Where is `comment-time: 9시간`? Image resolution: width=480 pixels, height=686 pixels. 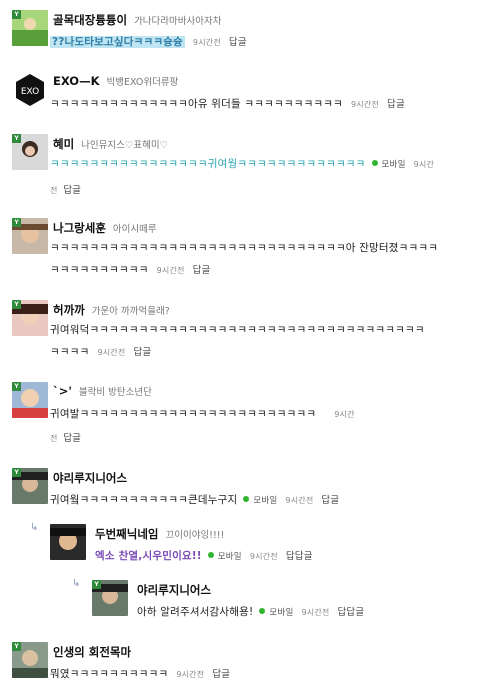 comment-time: 9시간 is located at coordinates (424, 164).